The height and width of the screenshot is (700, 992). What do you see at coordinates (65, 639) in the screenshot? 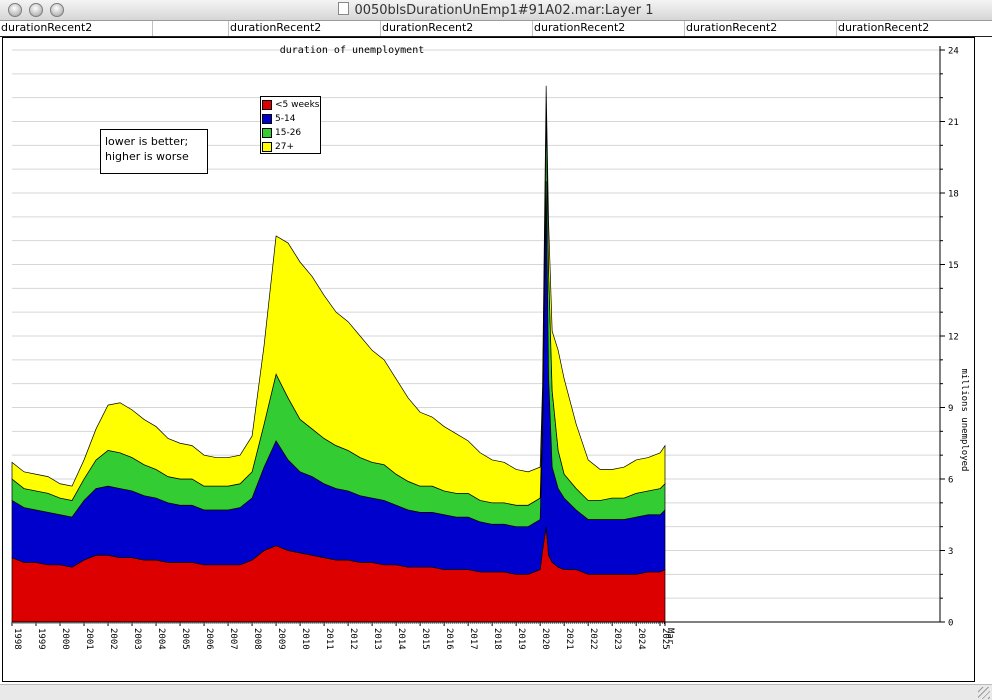
I see `x-tick-label: 2000` at bounding box center [65, 639].